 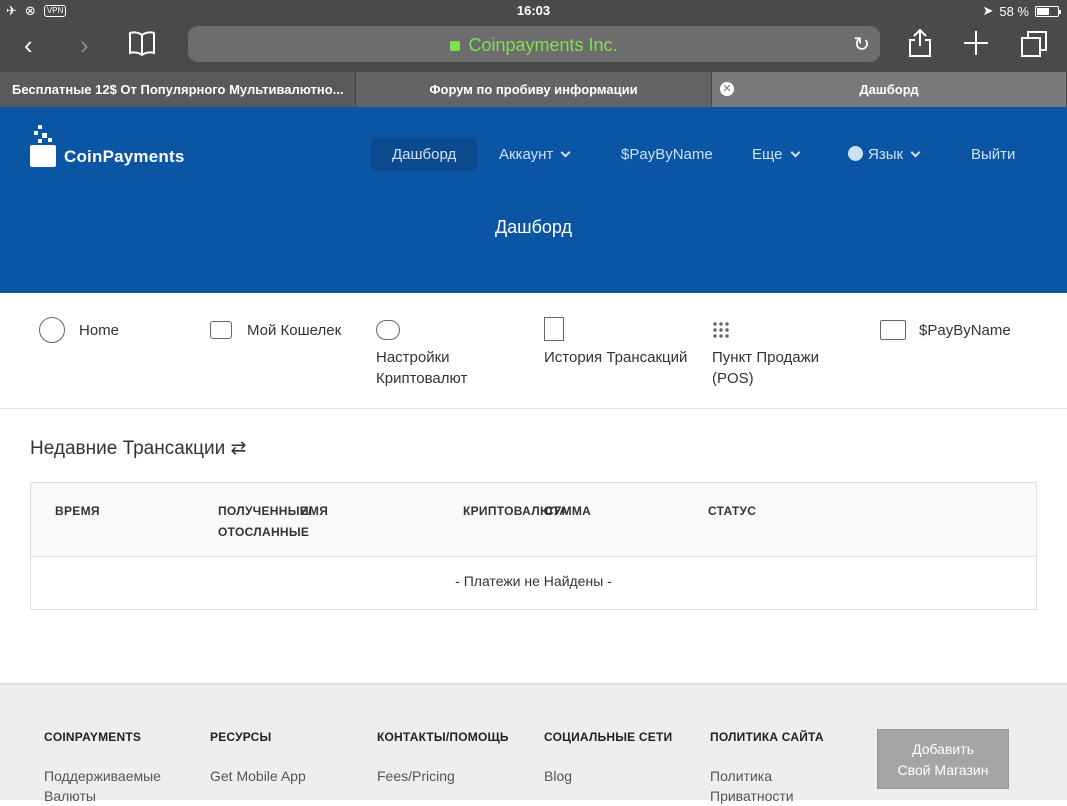 What do you see at coordinates (265, 522) in the screenshot?
I see `column-received-sent: ПОЛУЧЕННЫЕ/ ОТОСЛАННЫЕ` at bounding box center [265, 522].